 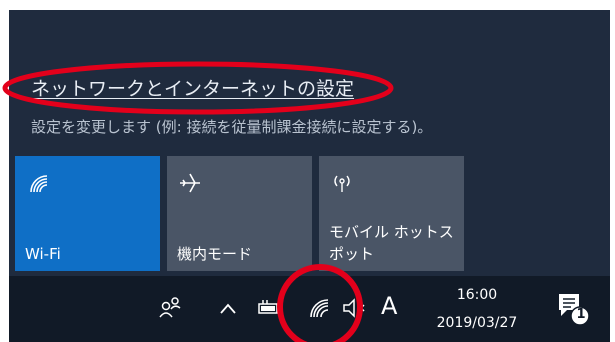 I want to click on notification-count-badge: 1, so click(x=581, y=314).